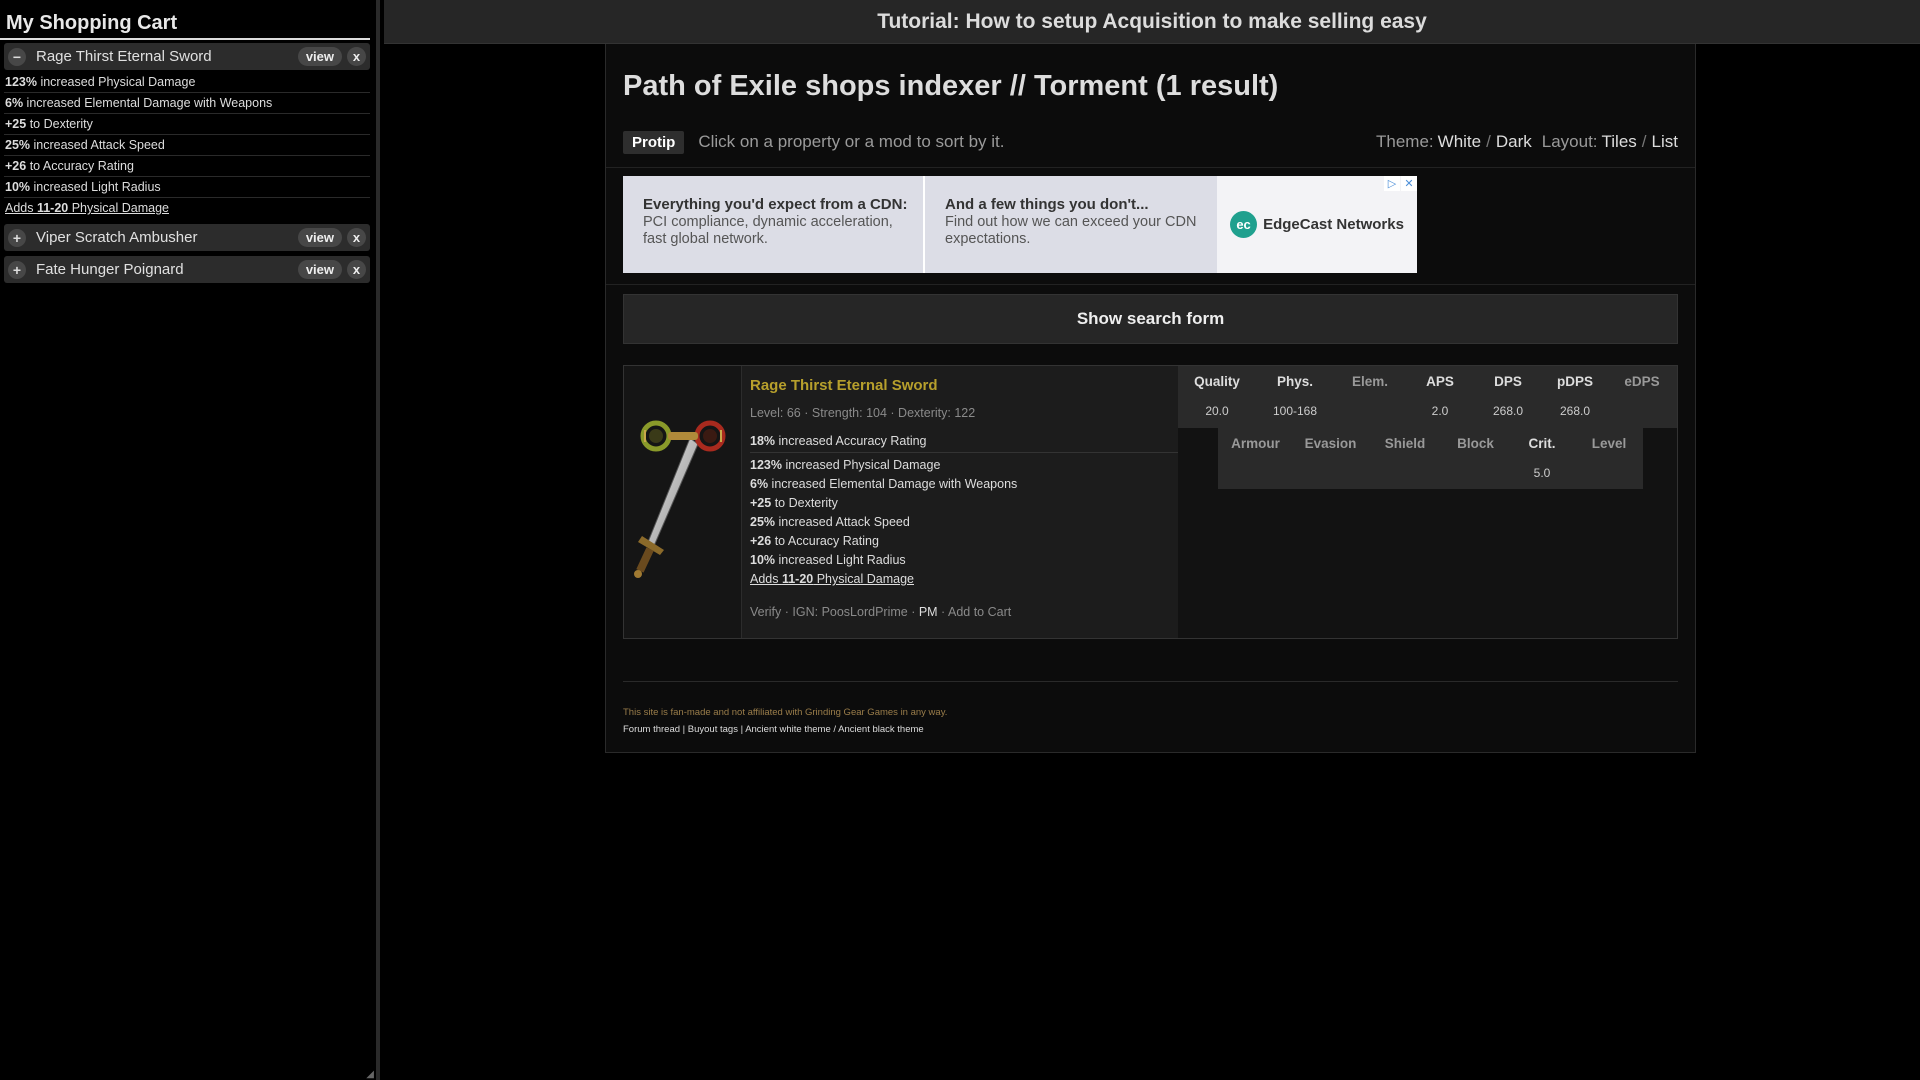 This screenshot has width=1920, height=1080. Describe the element at coordinates (1409, 183) in the screenshot. I see `close-icon: ✕` at that location.